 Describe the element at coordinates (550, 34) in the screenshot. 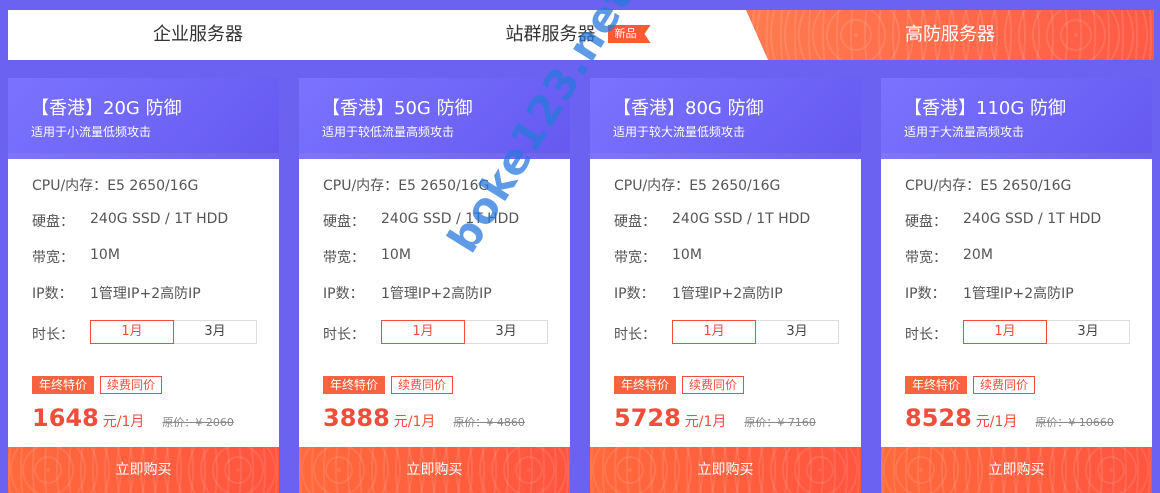

I see `tab-label: 站群服务器` at that location.